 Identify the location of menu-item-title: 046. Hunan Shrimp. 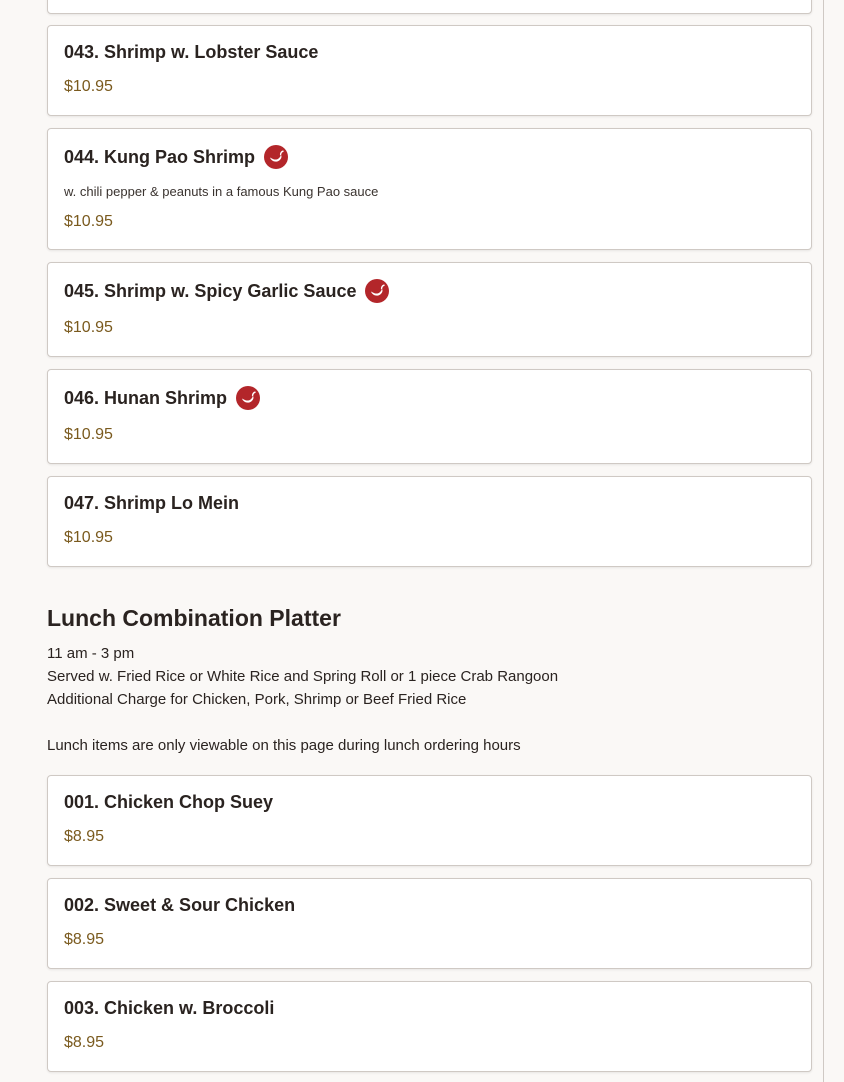
(162, 398).